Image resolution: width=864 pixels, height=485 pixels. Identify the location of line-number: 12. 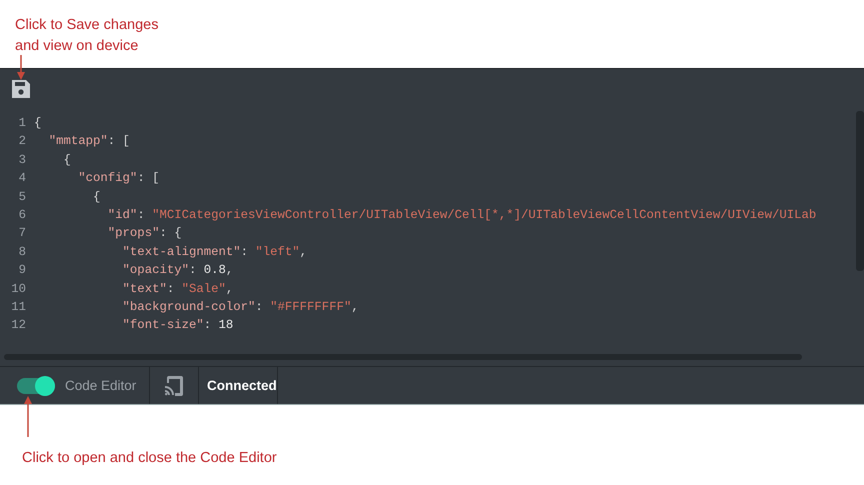
(18, 325).